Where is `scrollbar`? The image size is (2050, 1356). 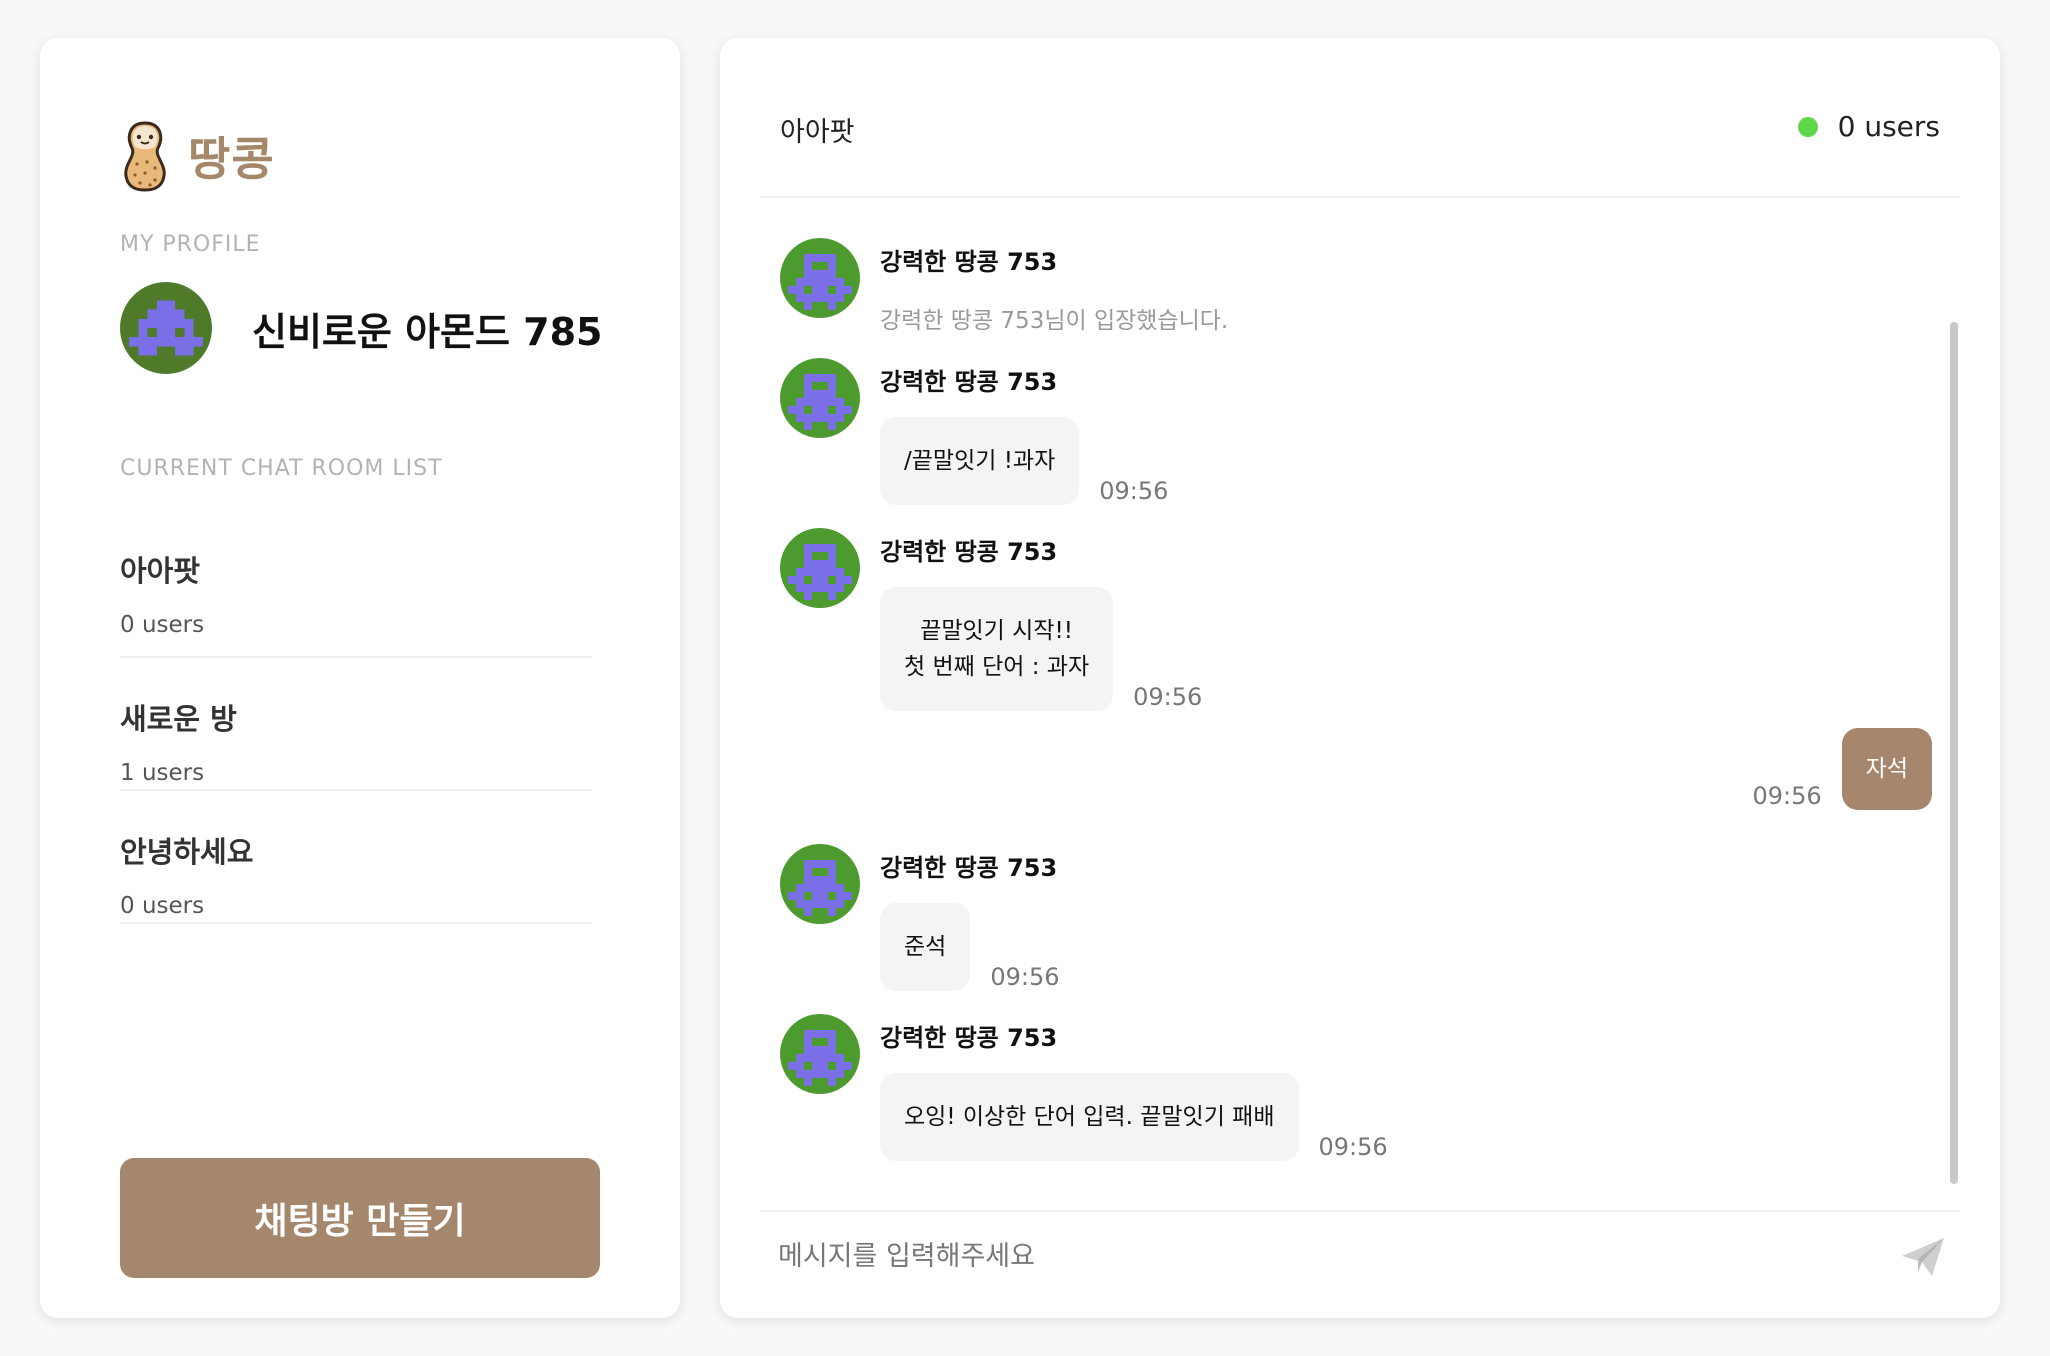
scrollbar is located at coordinates (1954, 753).